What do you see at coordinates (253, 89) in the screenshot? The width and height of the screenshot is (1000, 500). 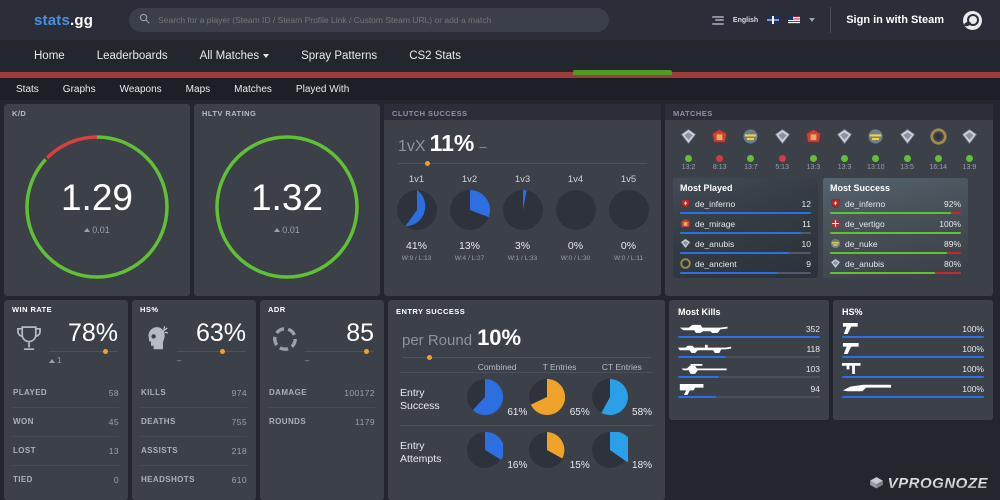 I see `tab-matches: Matches` at bounding box center [253, 89].